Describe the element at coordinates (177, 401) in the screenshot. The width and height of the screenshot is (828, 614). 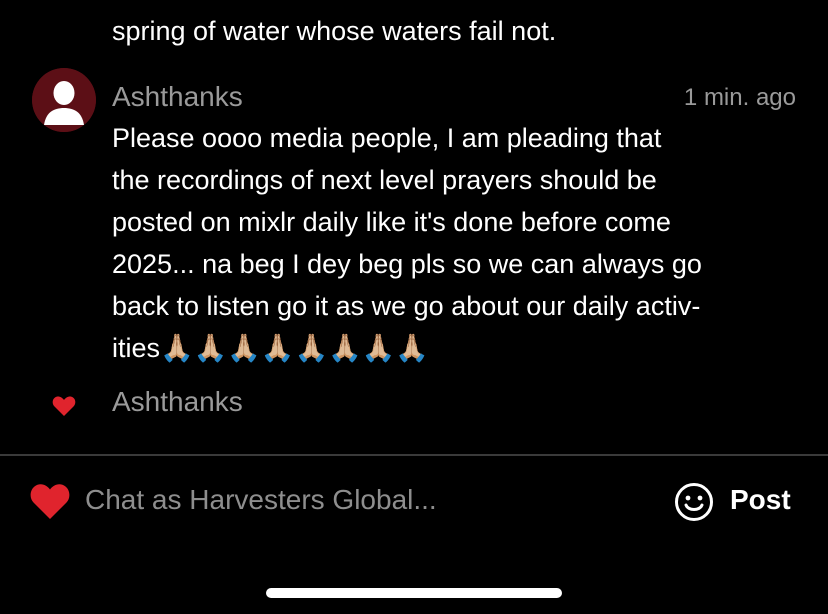
I see `liked-by-name: Ashthanks` at that location.